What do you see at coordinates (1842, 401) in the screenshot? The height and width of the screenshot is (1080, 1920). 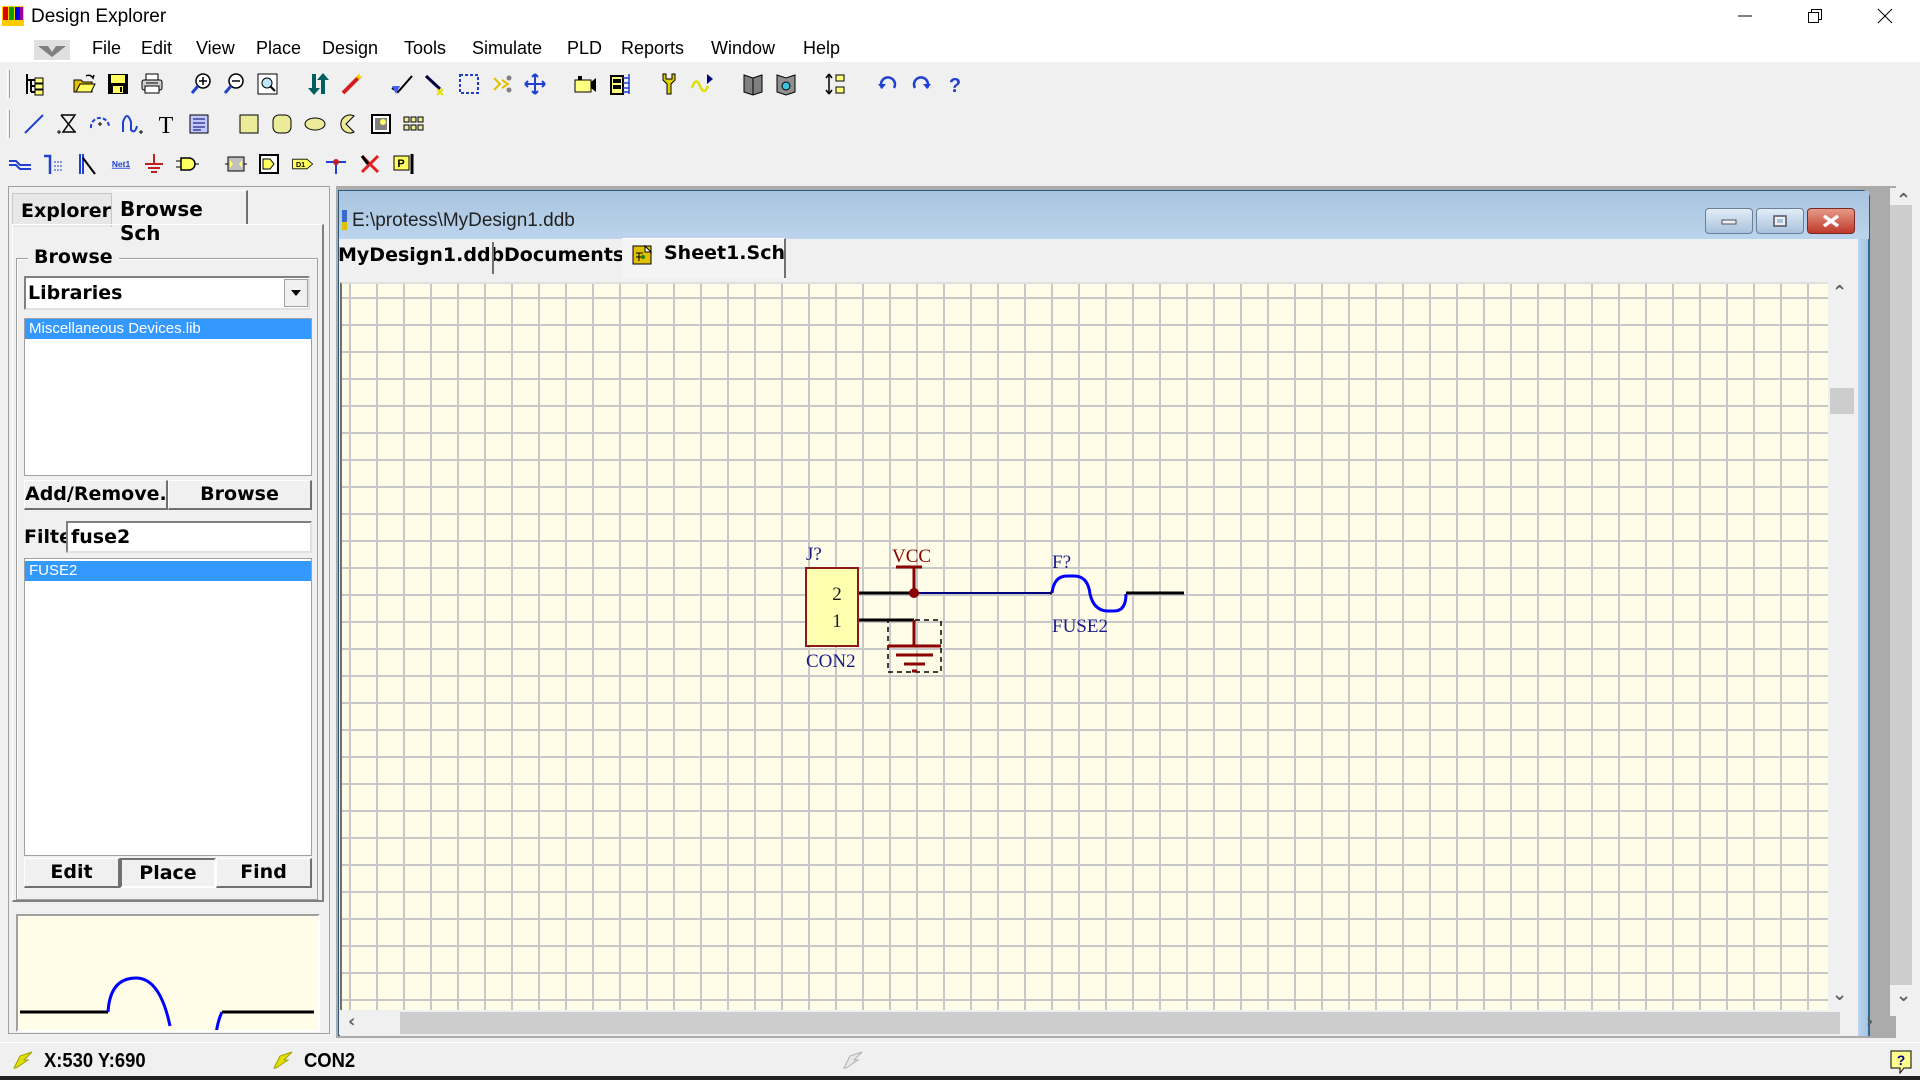 I see `sheet-vertical-scroll-thumb` at bounding box center [1842, 401].